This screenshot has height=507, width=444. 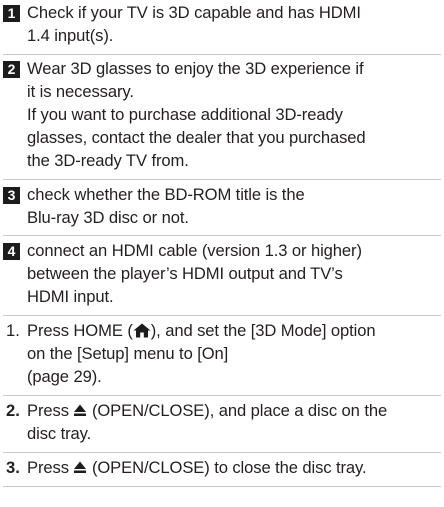 I want to click on check-text-line: HDMI input., so click(x=70, y=296).